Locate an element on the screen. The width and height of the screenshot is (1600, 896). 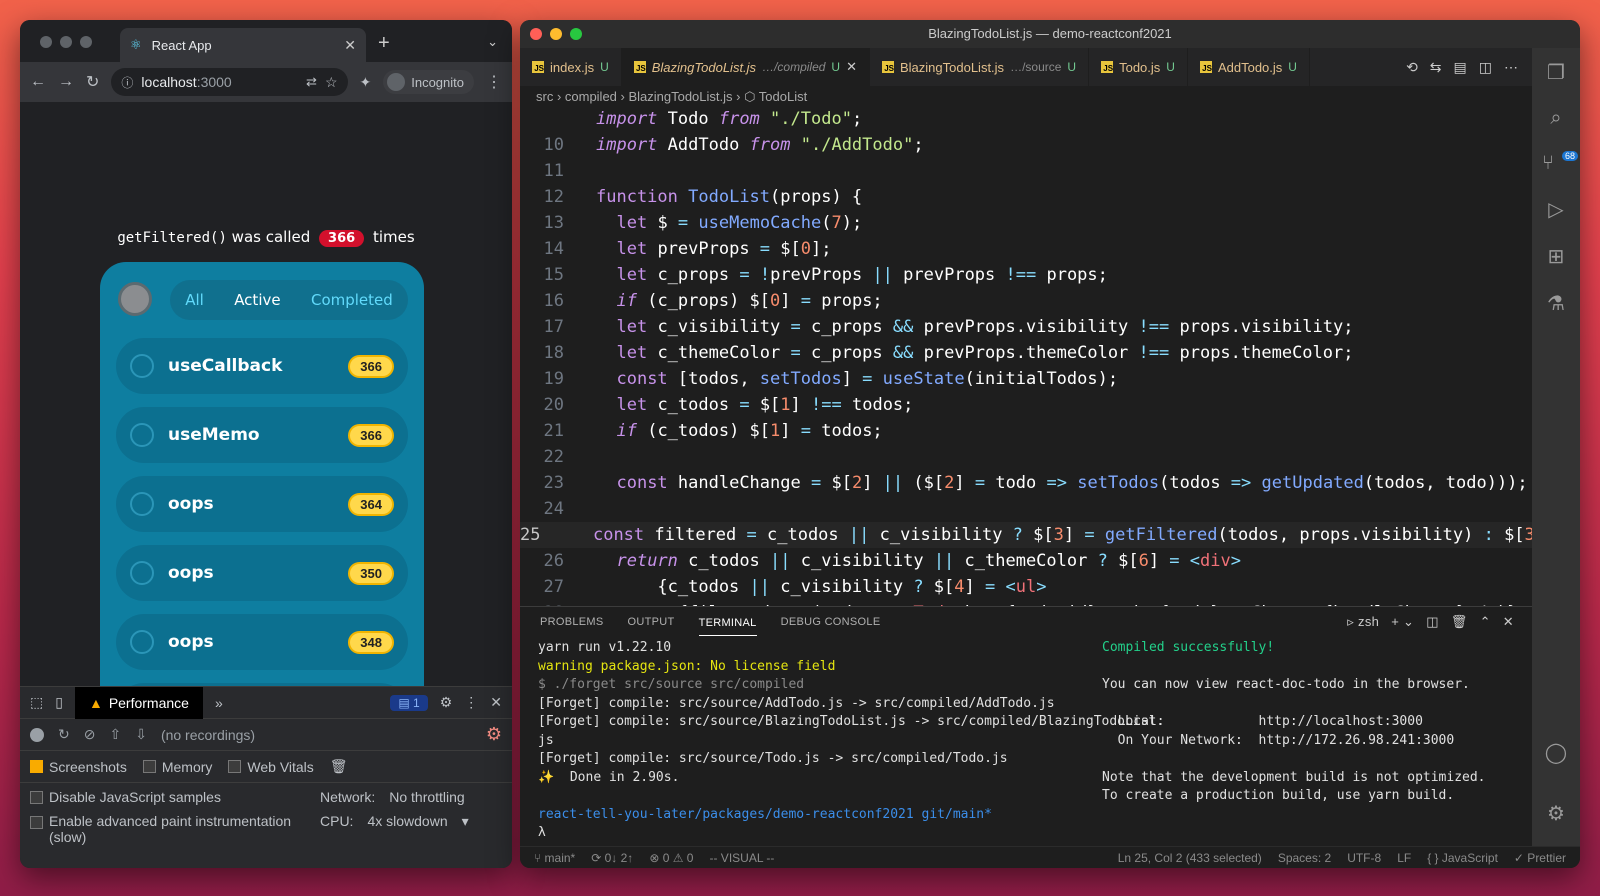
tab-blazing-compiled: JS BlazingTodoList.js …/compiled U ✕ is located at coordinates (745, 67).